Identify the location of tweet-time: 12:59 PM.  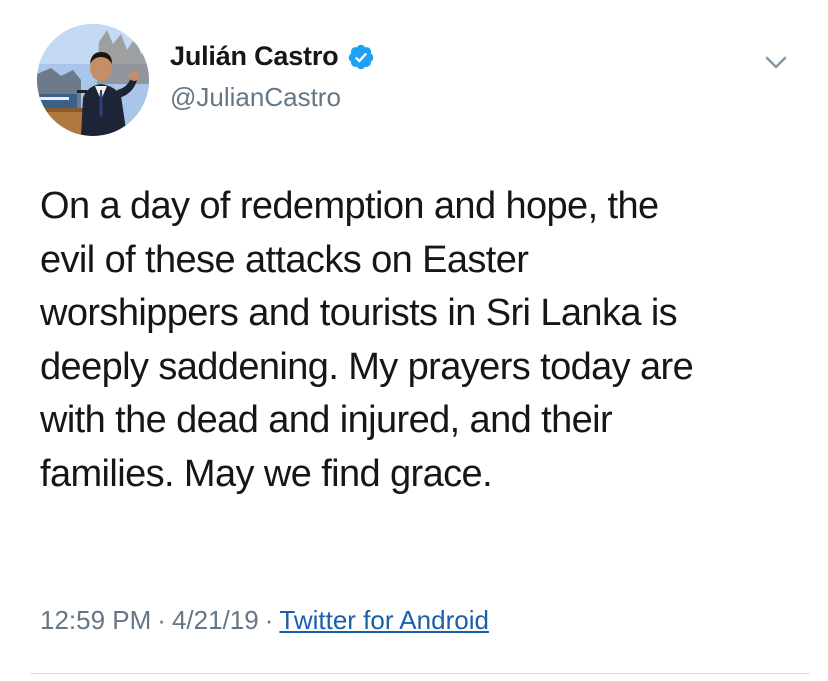
(96, 620).